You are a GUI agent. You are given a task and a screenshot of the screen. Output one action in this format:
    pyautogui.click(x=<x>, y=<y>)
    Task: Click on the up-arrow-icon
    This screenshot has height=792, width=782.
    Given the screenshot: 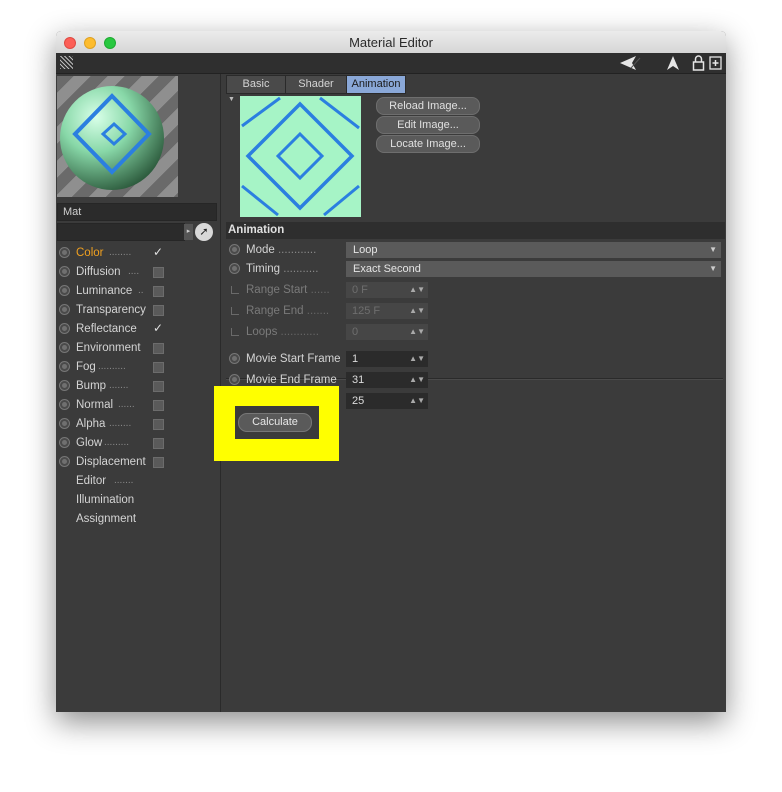 What is the action you would take?
    pyautogui.click(x=673, y=63)
    